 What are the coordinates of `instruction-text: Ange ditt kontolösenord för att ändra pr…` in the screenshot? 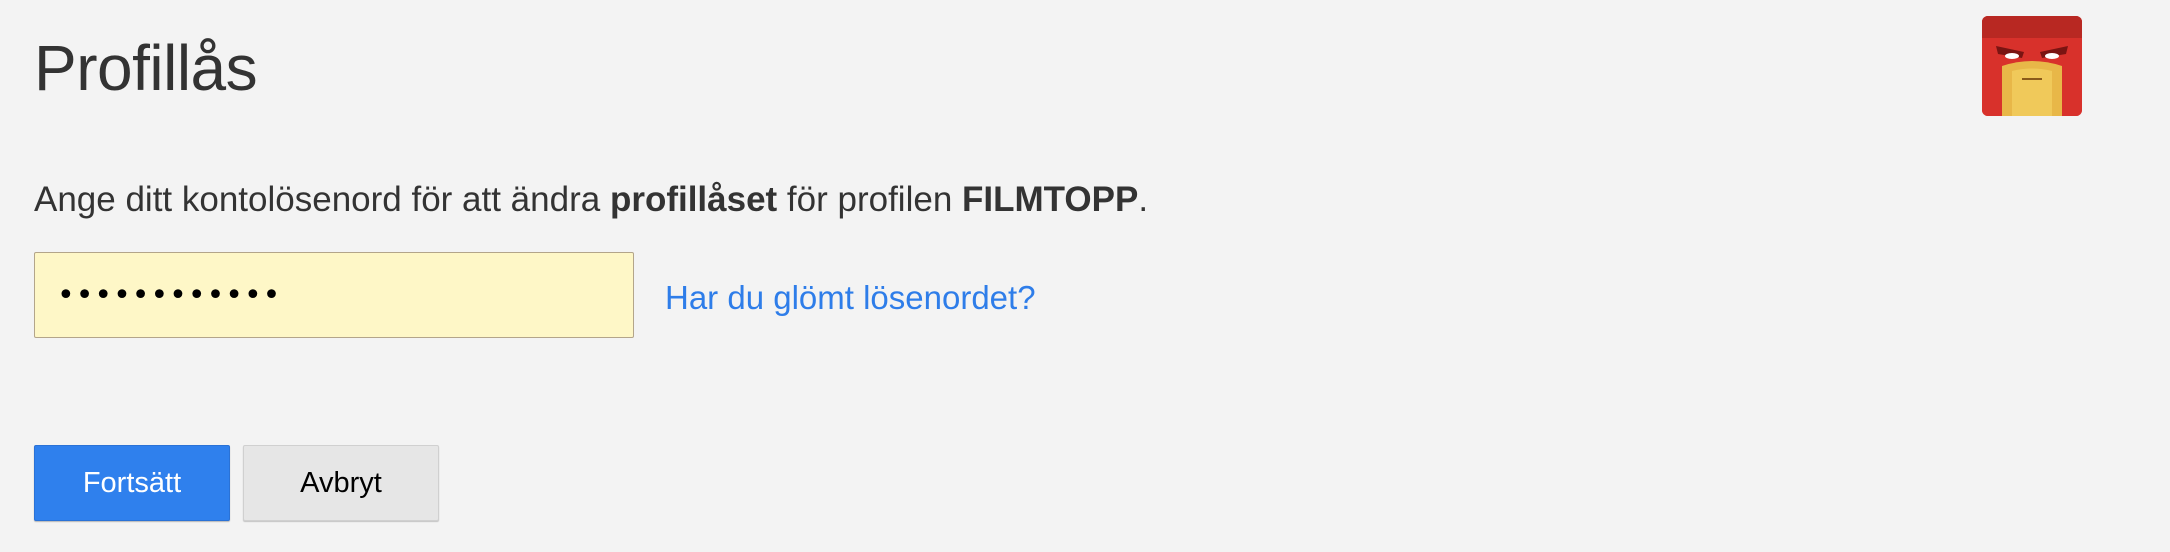 It's located at (591, 200).